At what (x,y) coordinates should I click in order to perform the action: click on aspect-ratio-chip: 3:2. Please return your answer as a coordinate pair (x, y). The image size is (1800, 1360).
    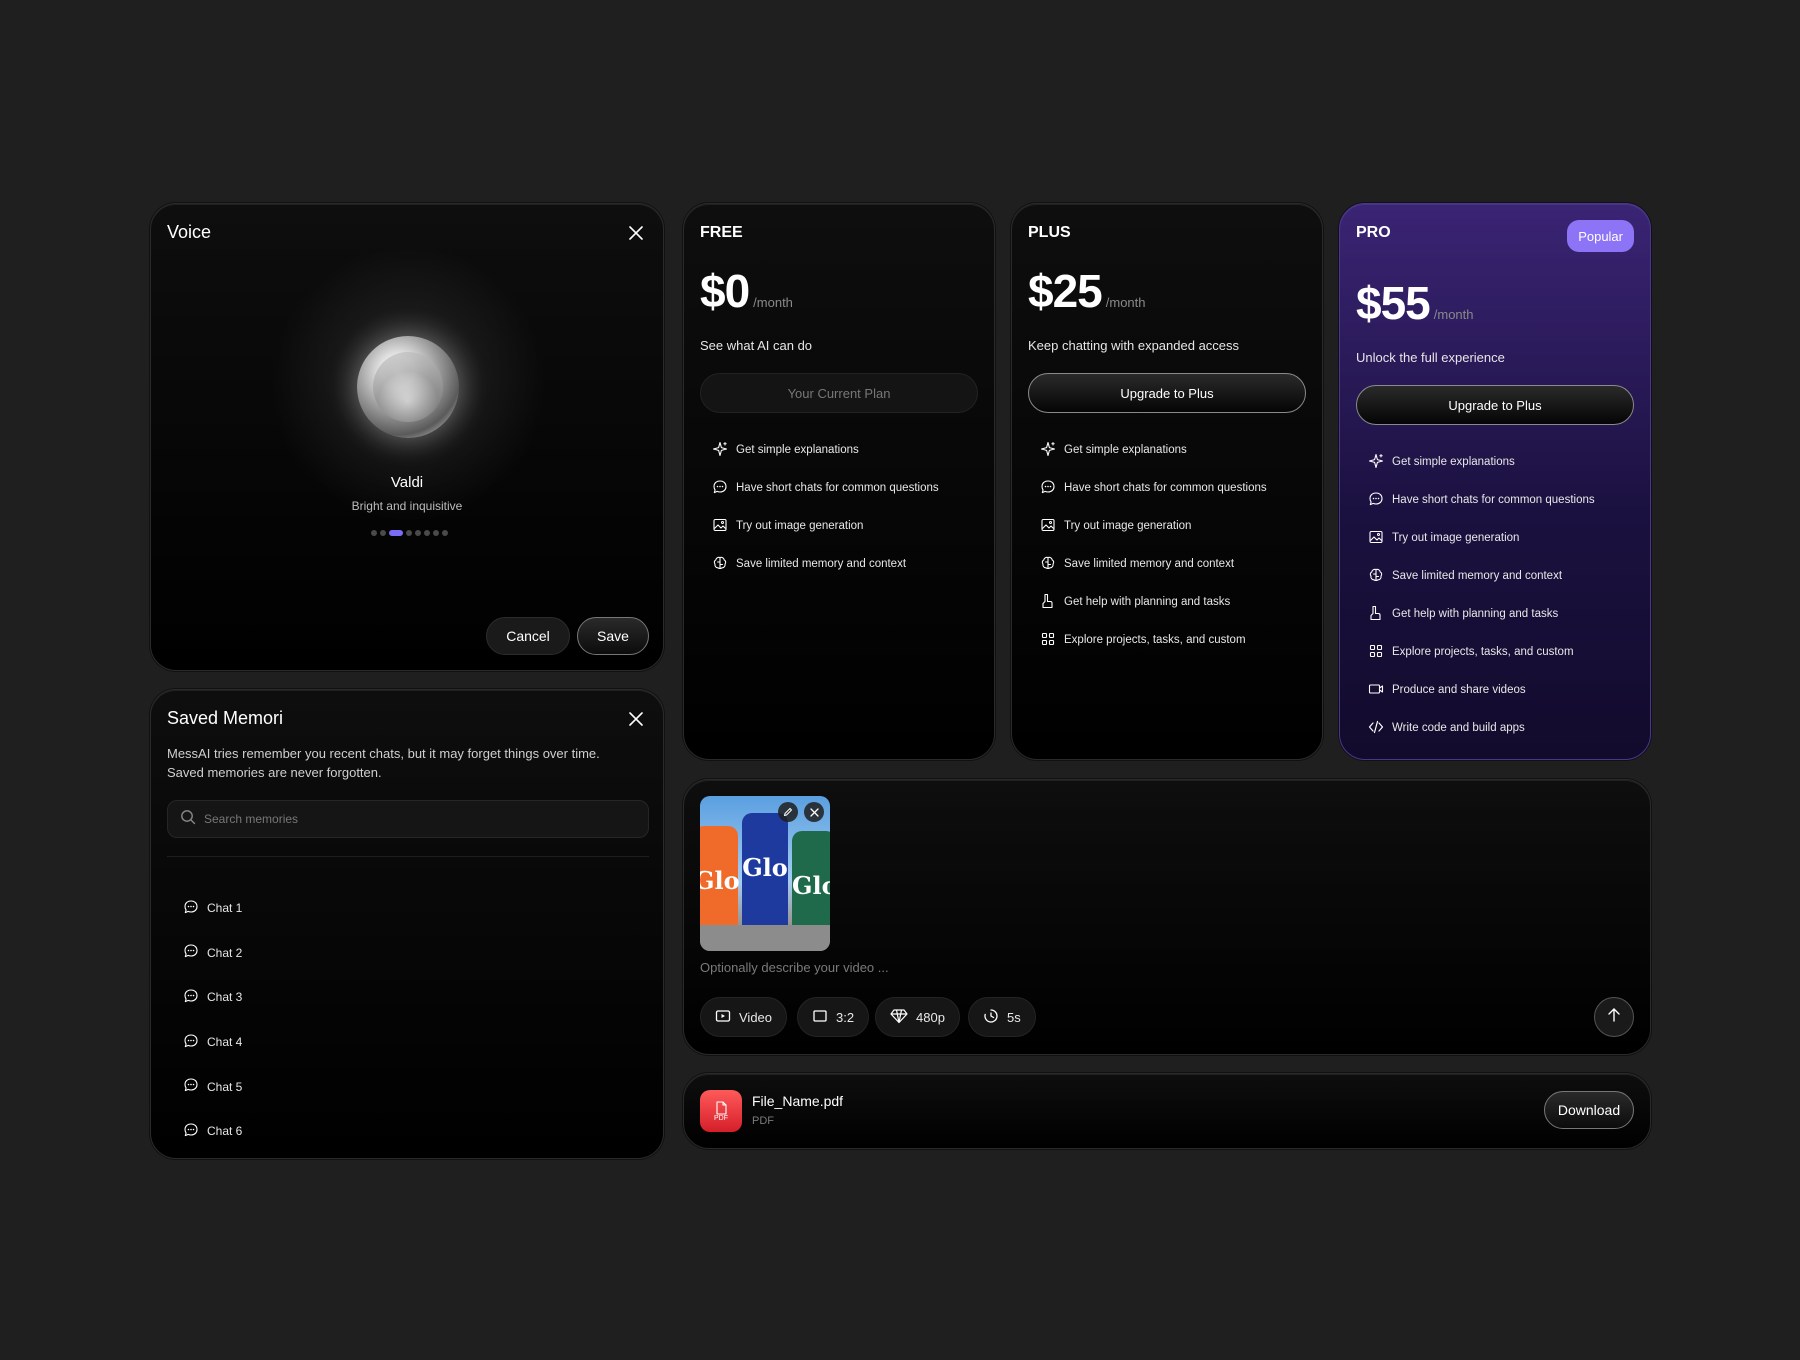
    Looking at the image, I should click on (833, 1017).